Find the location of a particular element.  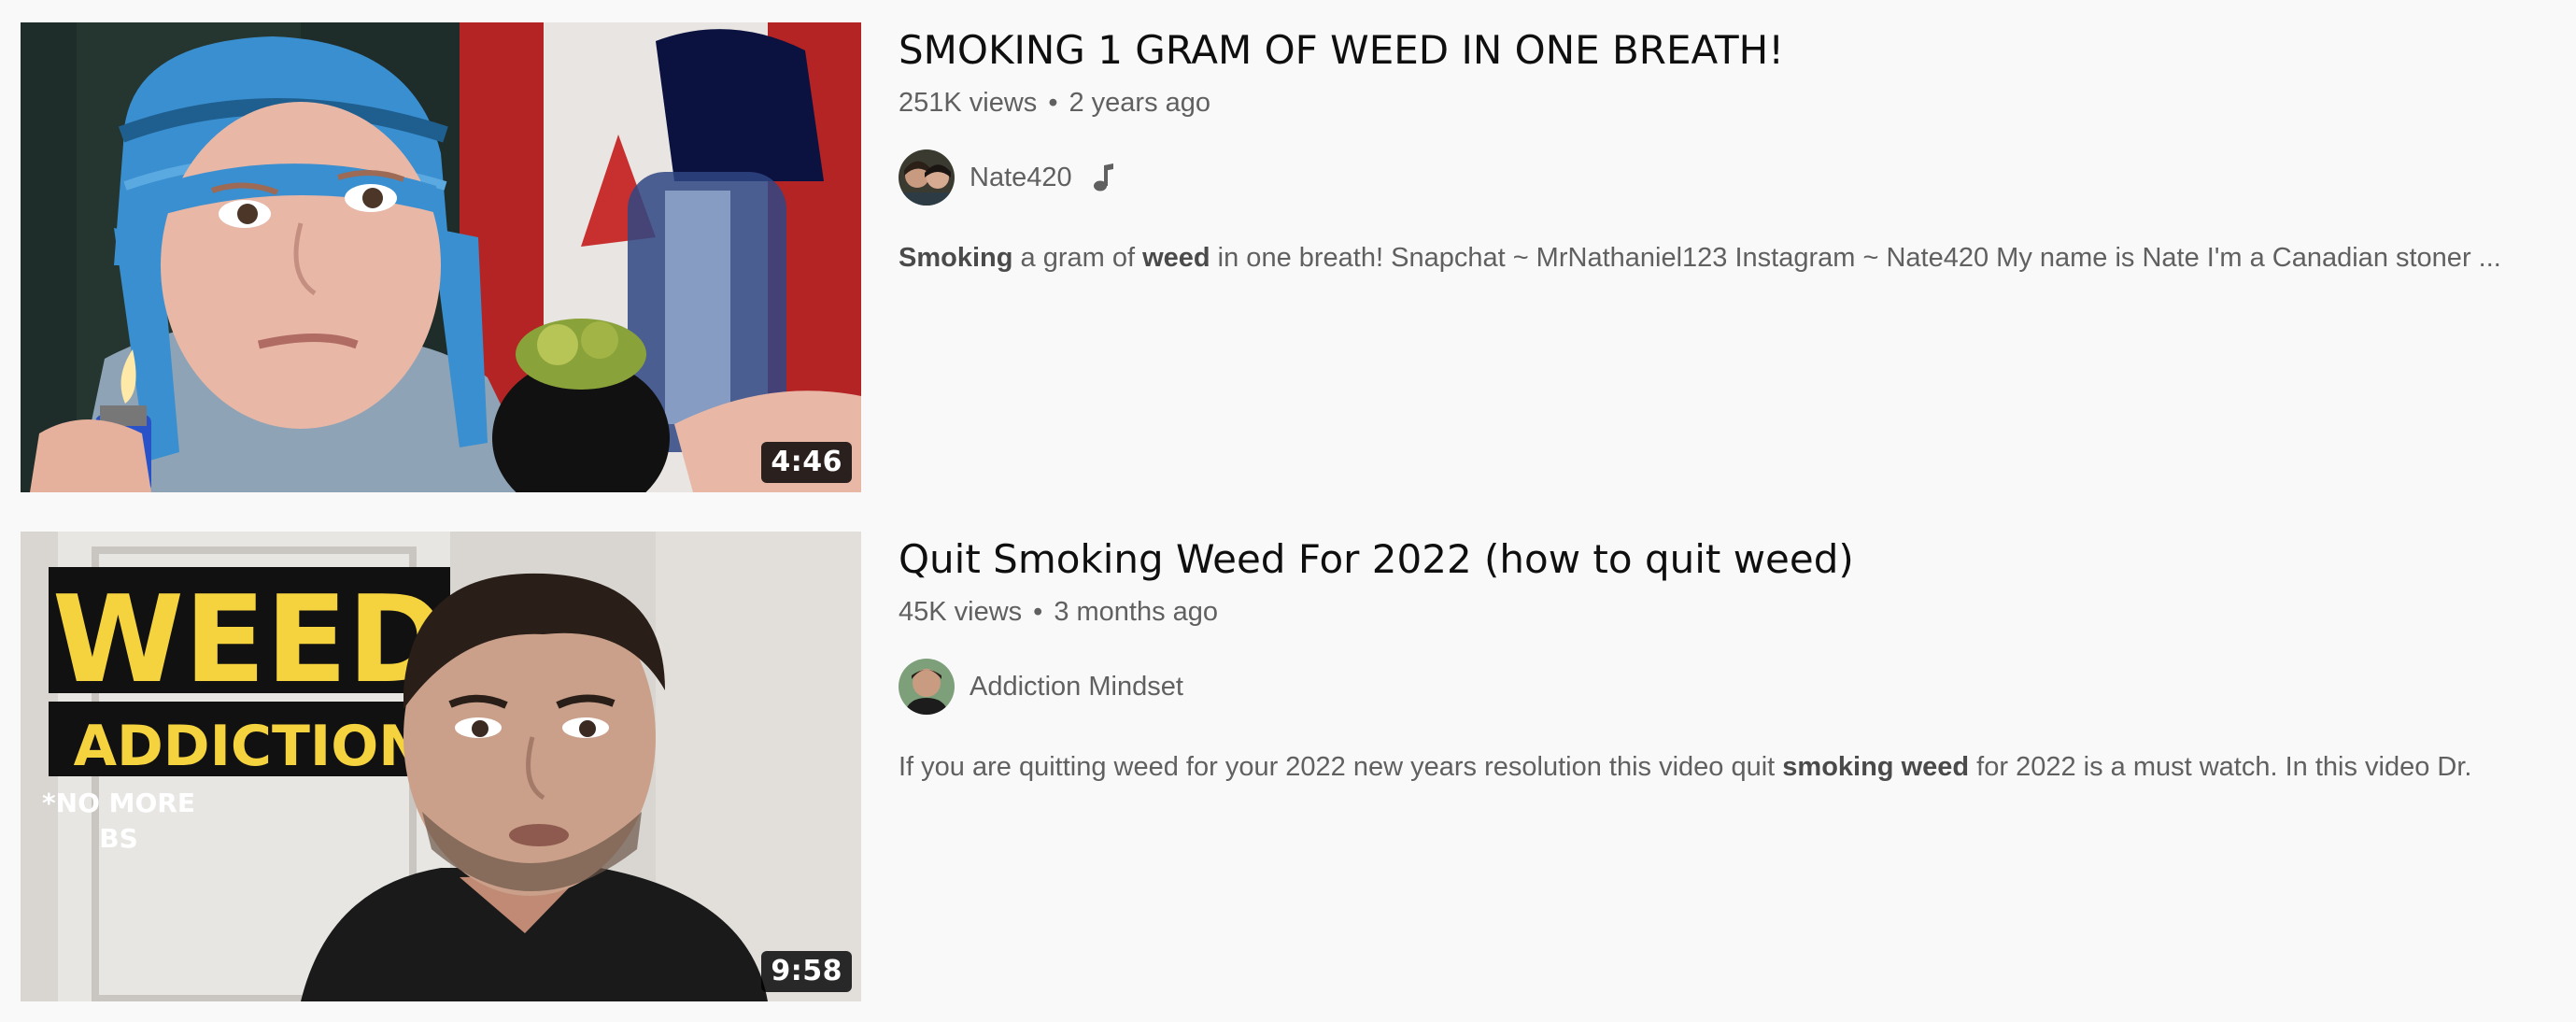

upload-age: 2 years ago is located at coordinates (1140, 103).